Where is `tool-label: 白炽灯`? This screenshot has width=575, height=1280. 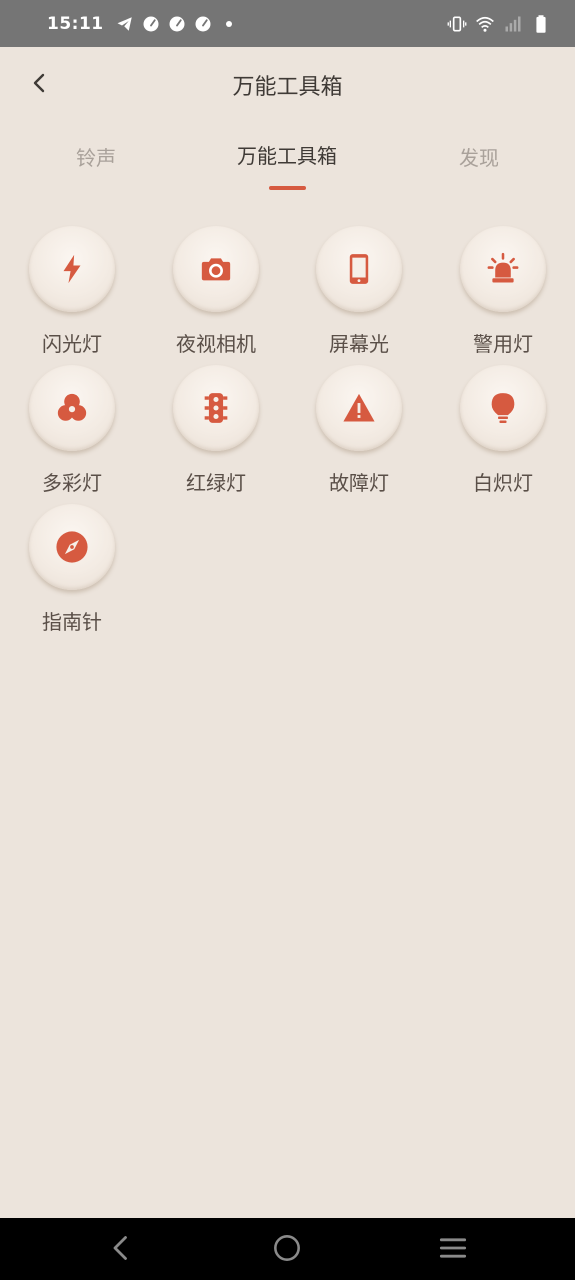
tool-label: 白炽灯 is located at coordinates (503, 483).